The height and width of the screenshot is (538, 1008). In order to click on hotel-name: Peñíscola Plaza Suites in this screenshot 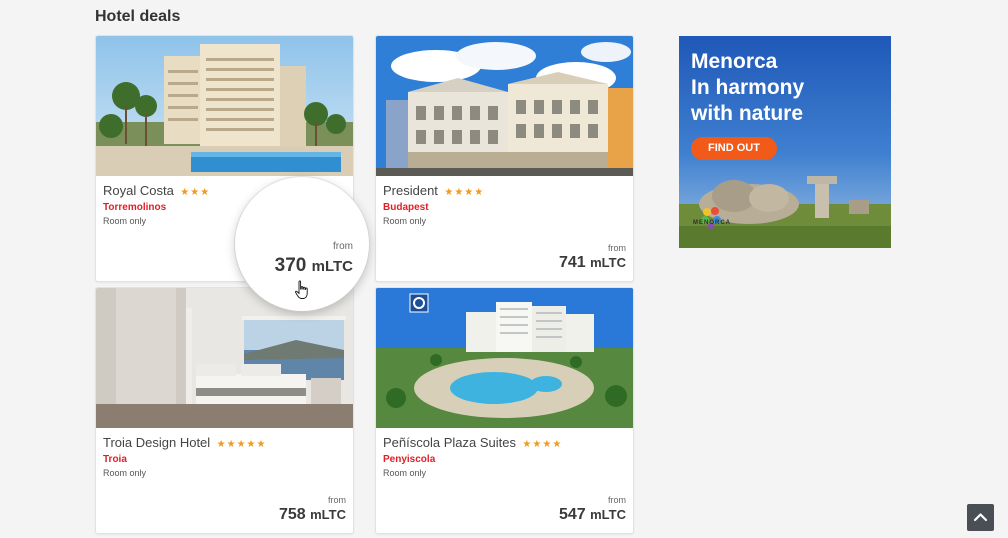, I will do `click(449, 442)`.